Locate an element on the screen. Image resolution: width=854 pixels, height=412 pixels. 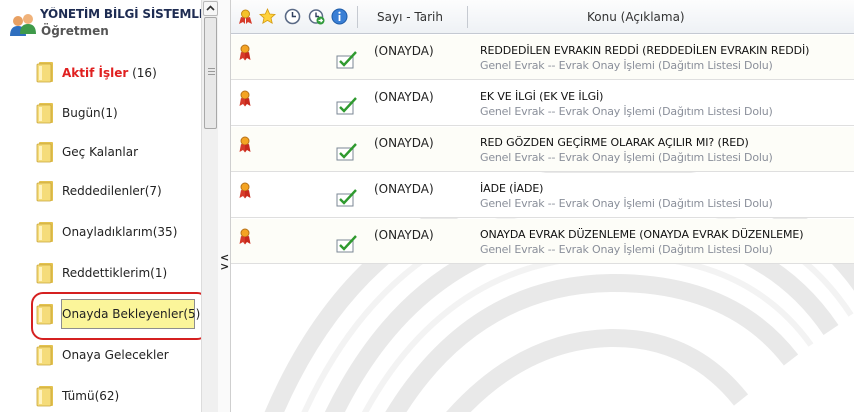
chevron-up-icon is located at coordinates (210, 8).